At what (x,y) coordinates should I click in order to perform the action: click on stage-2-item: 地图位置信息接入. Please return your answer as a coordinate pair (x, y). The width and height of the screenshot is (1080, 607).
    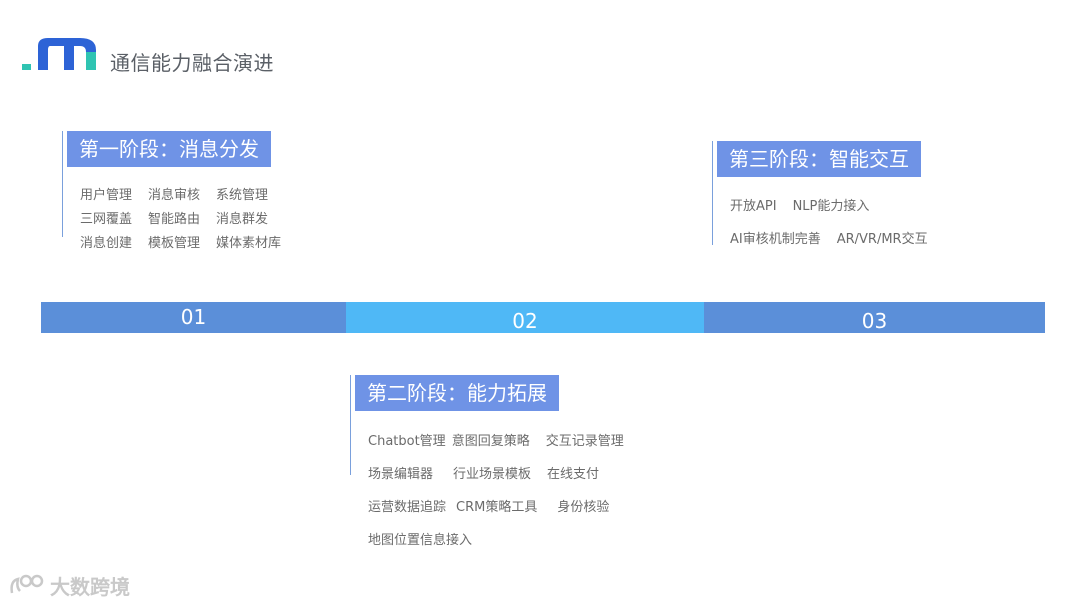
    Looking at the image, I should click on (420, 540).